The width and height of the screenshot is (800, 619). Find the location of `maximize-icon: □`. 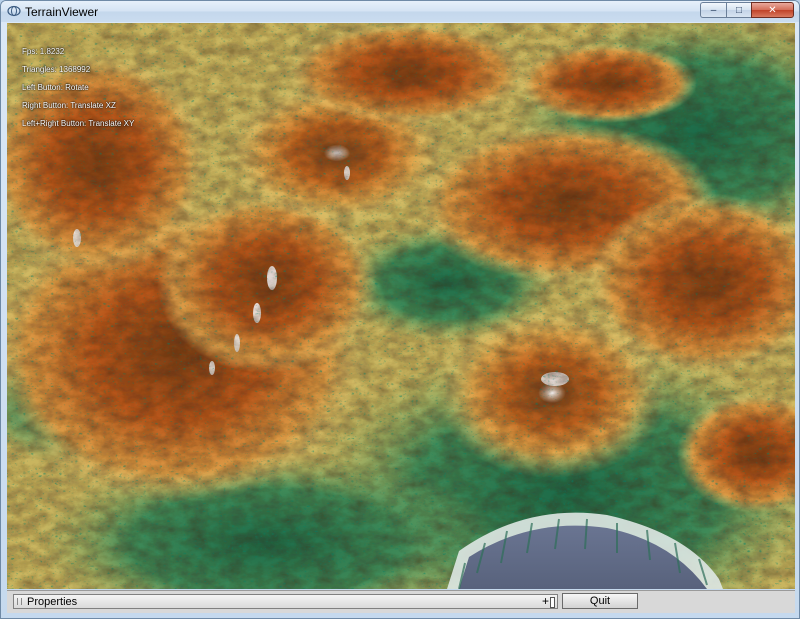

maximize-icon: □ is located at coordinates (739, 10).